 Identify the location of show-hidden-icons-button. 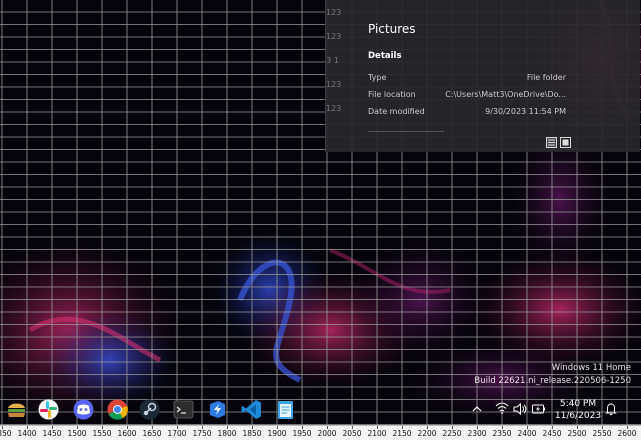
(477, 410).